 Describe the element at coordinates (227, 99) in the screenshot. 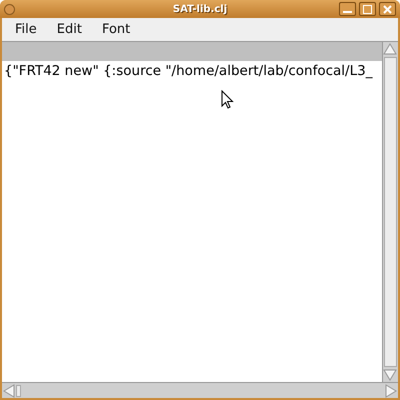

I see `mouse-pointer-icon` at that location.